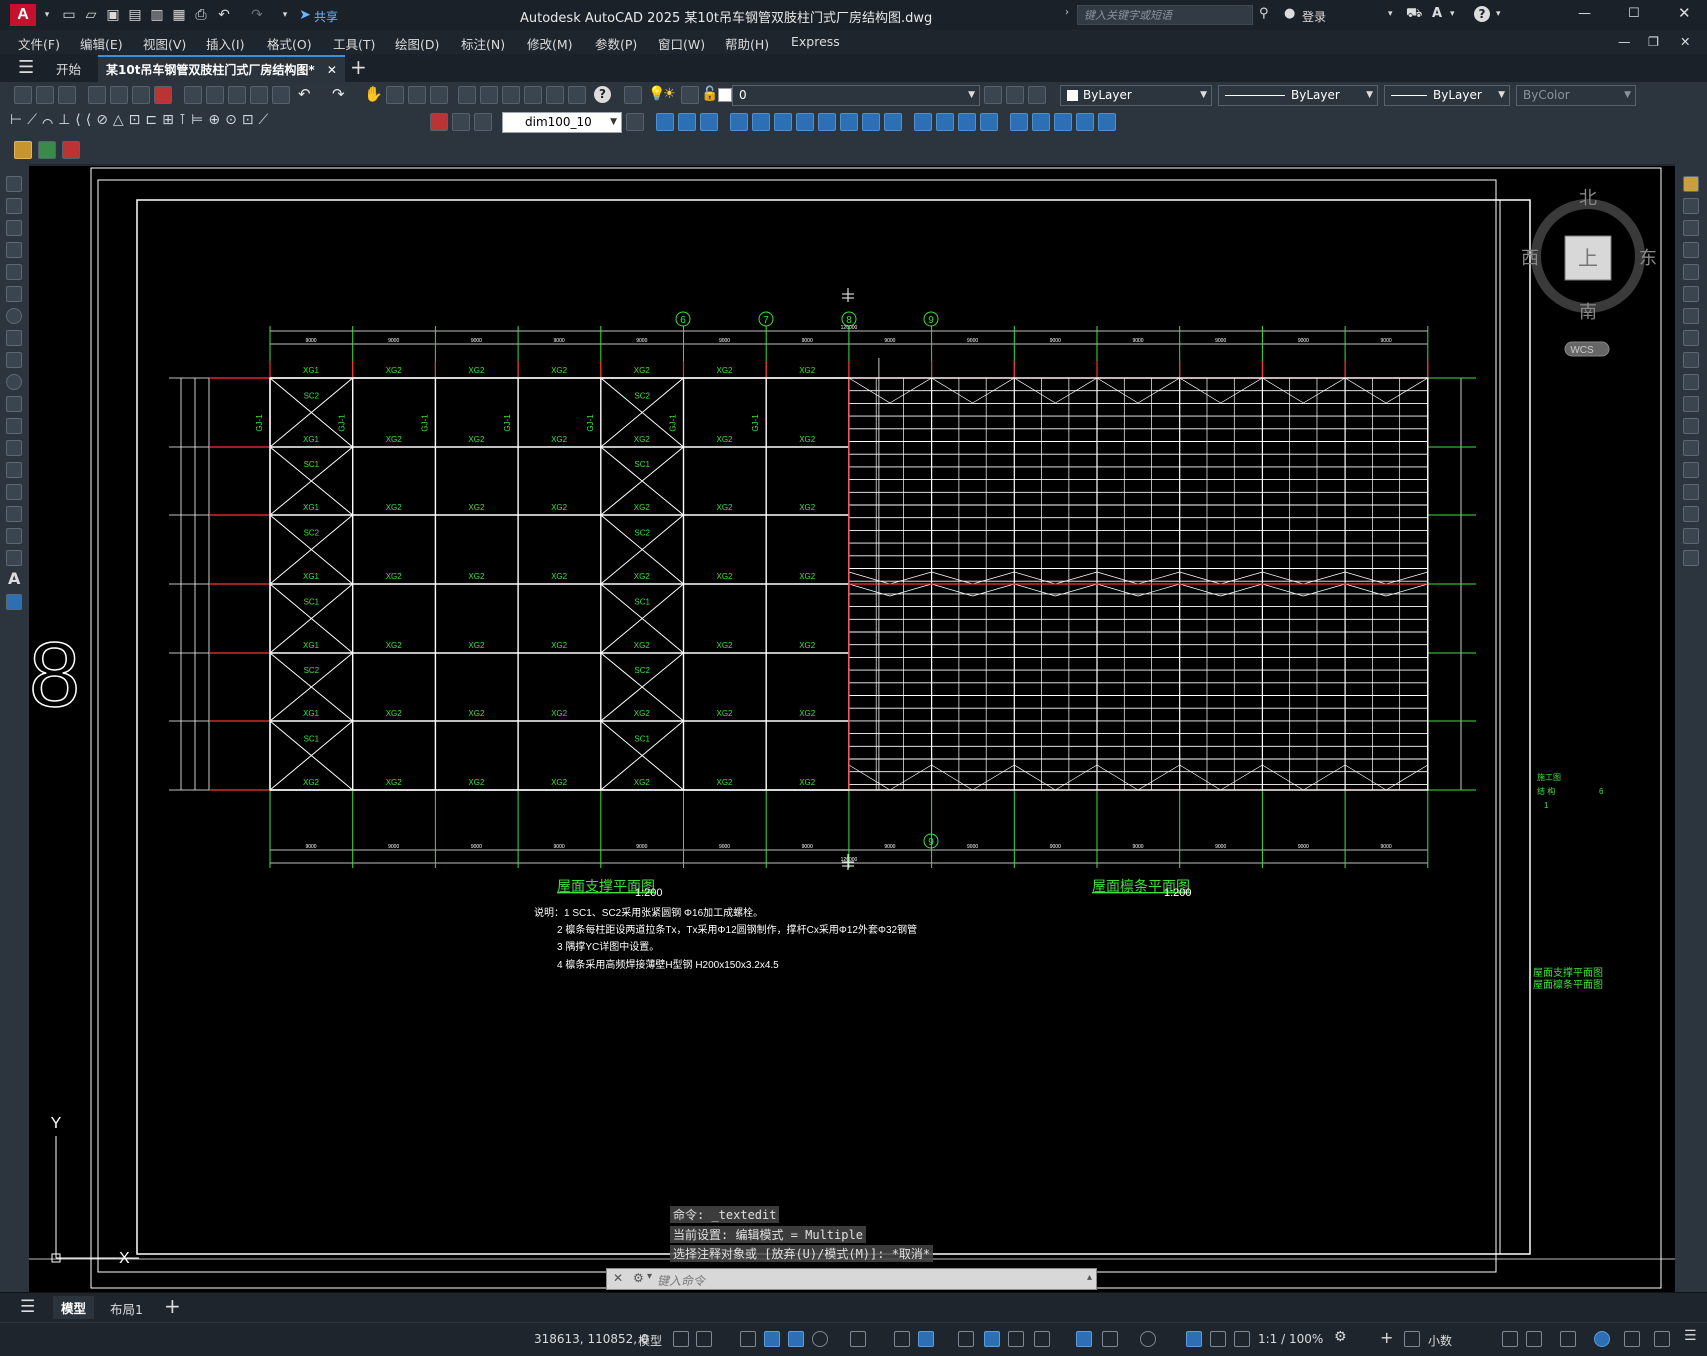  What do you see at coordinates (1691, 206) in the screenshot?
I see `copy-object-icon` at bounding box center [1691, 206].